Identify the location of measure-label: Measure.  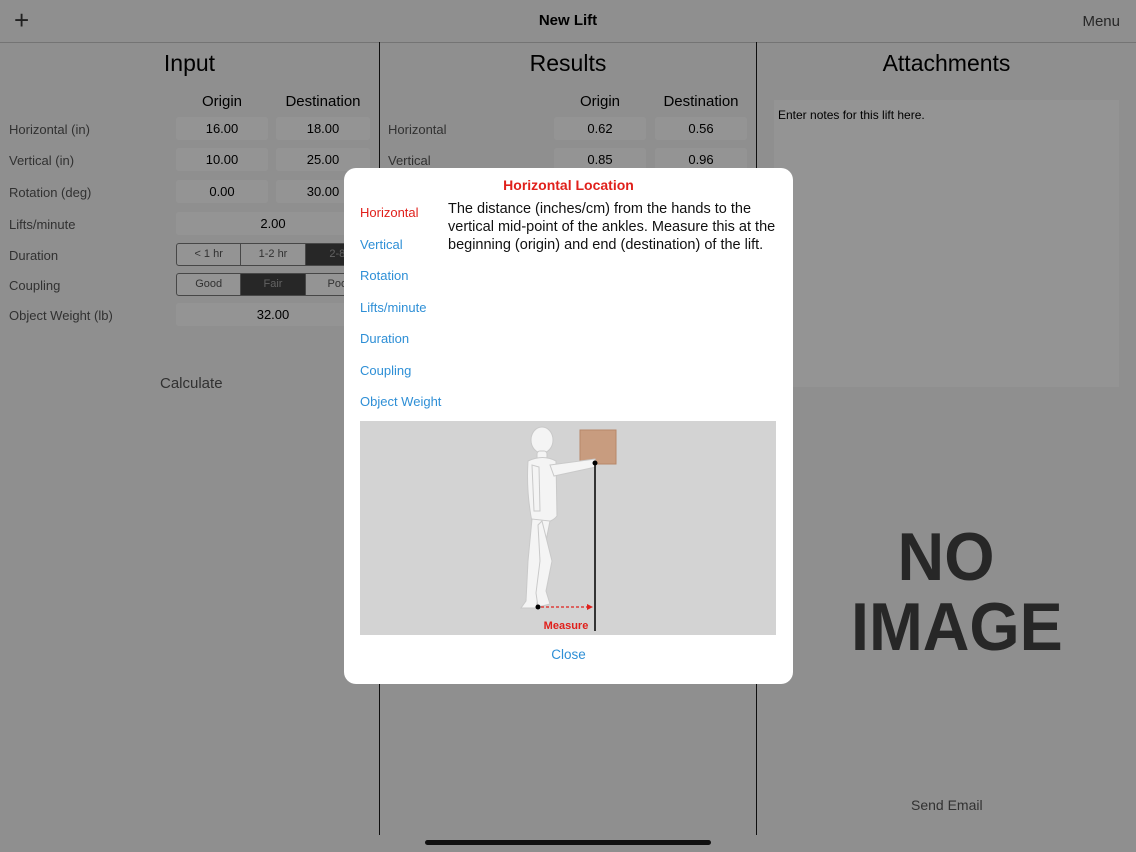
(566, 626).